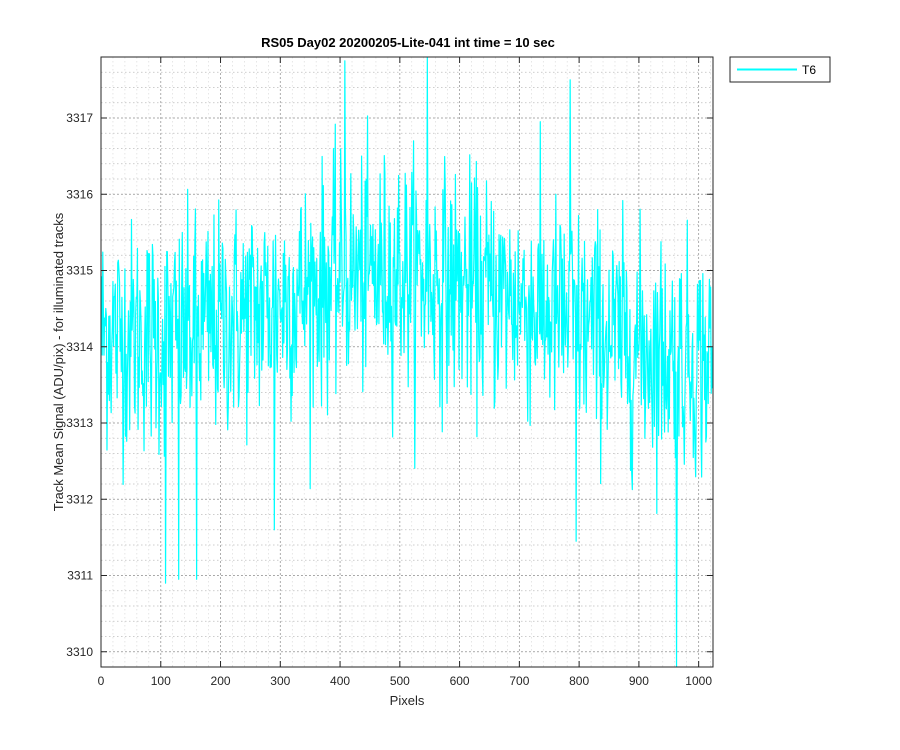 This screenshot has height=750, width=900. I want to click on y-tick-label: 3316, so click(79, 194).